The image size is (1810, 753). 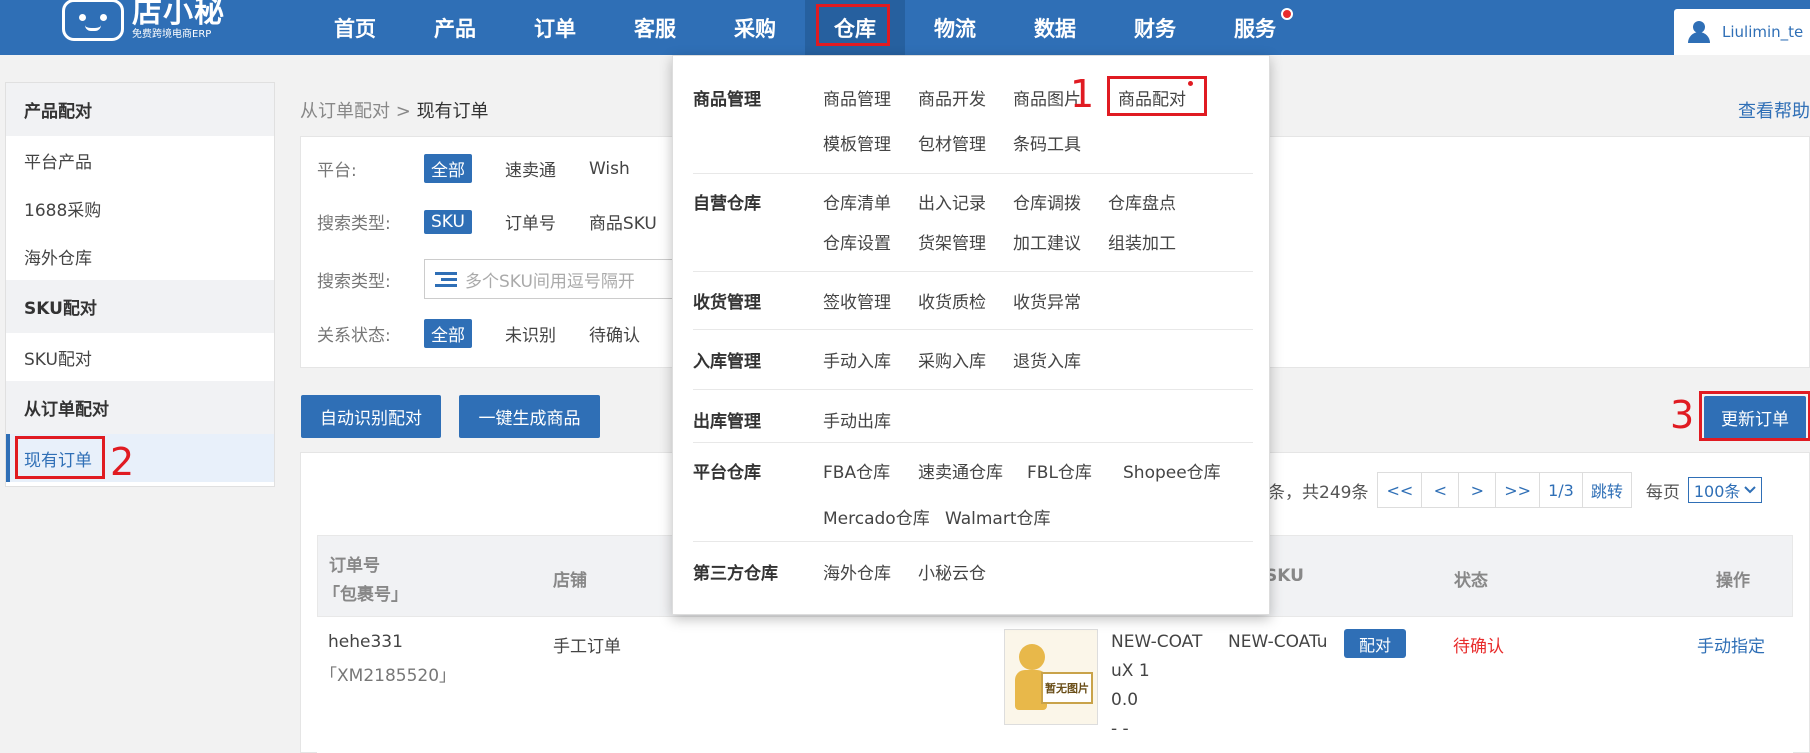 I want to click on menu-section-title: 收货管理, so click(x=727, y=303).